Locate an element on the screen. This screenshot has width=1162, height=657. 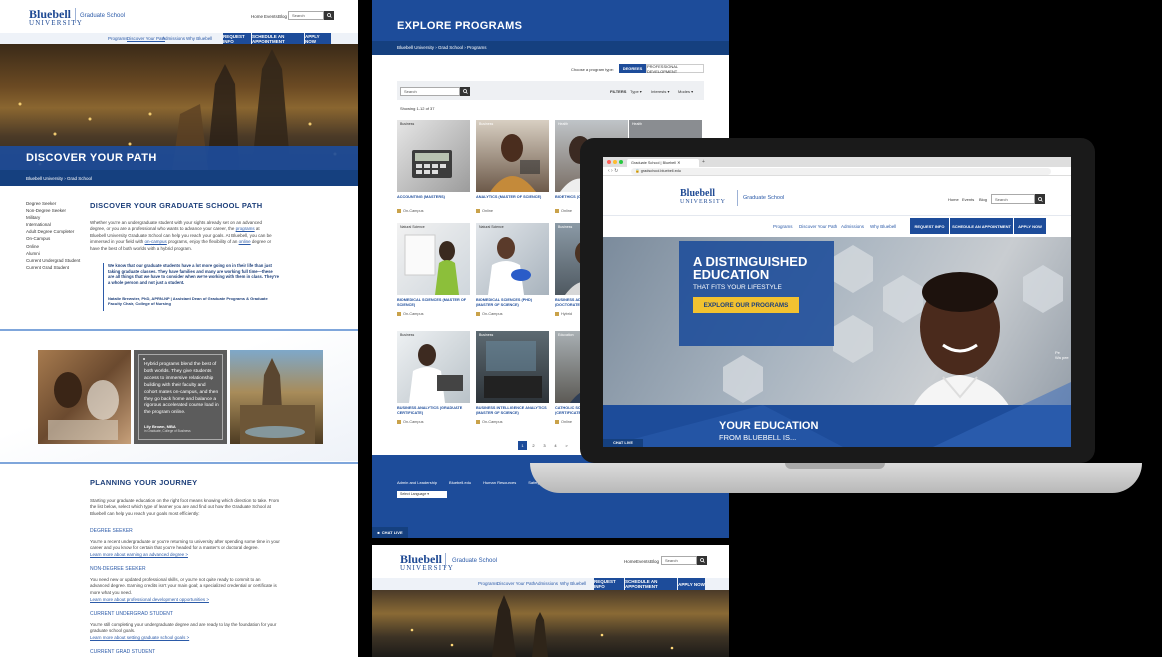
chat-live-button: ■ CHAT LIVE is located at coordinates (390, 532).